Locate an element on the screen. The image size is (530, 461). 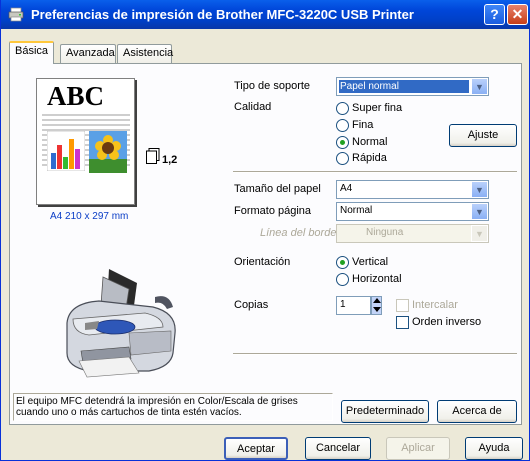
about-button: Acerca de is located at coordinates (477, 411).